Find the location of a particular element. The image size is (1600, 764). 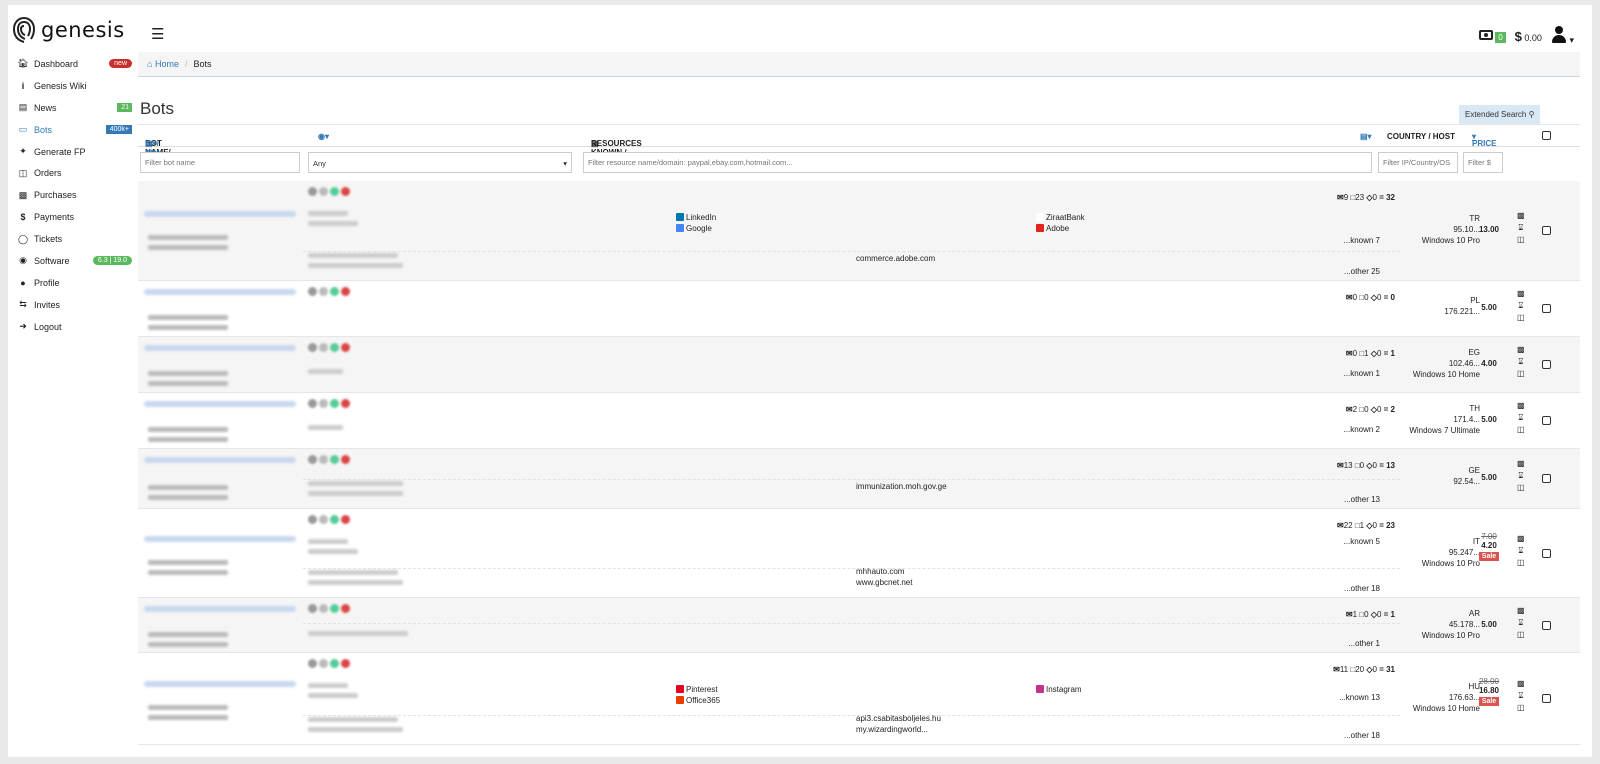

cash-button: 0 is located at coordinates (1492, 36).